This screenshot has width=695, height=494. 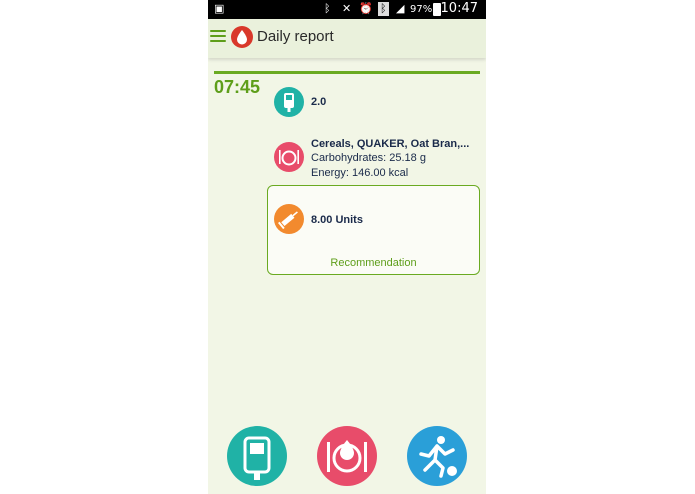 What do you see at coordinates (373, 230) in the screenshot?
I see `insulin-card: 8.00 Units Recommendation` at bounding box center [373, 230].